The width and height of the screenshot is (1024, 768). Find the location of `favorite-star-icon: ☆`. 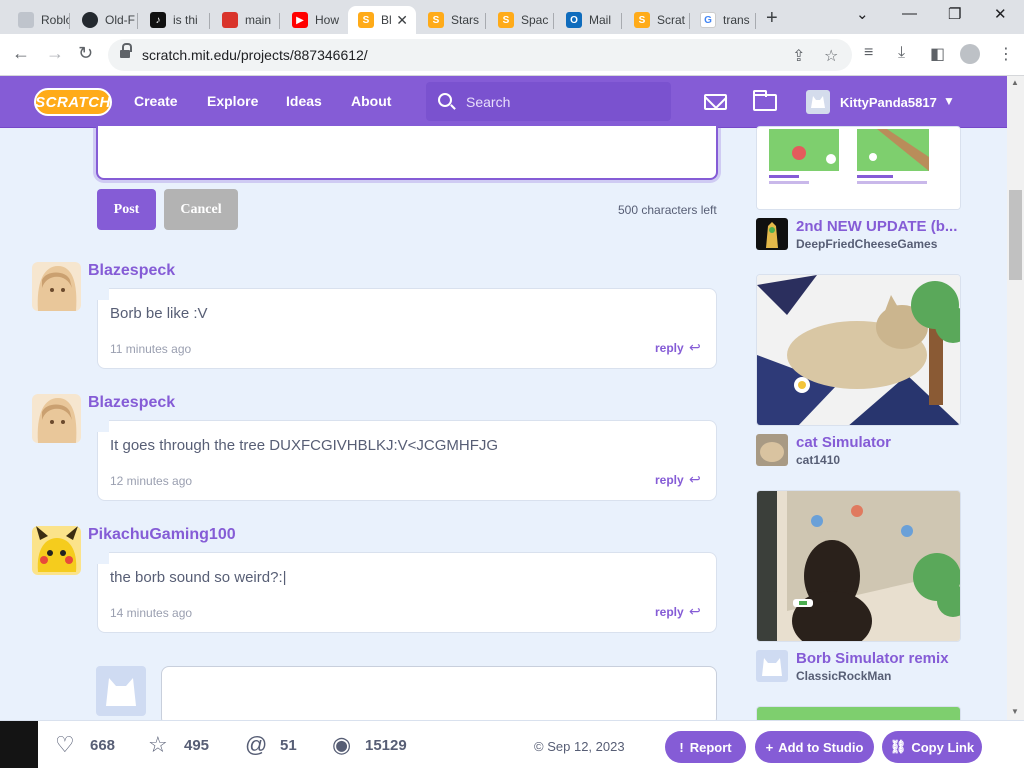

favorite-star-icon: ☆ is located at coordinates (158, 745).